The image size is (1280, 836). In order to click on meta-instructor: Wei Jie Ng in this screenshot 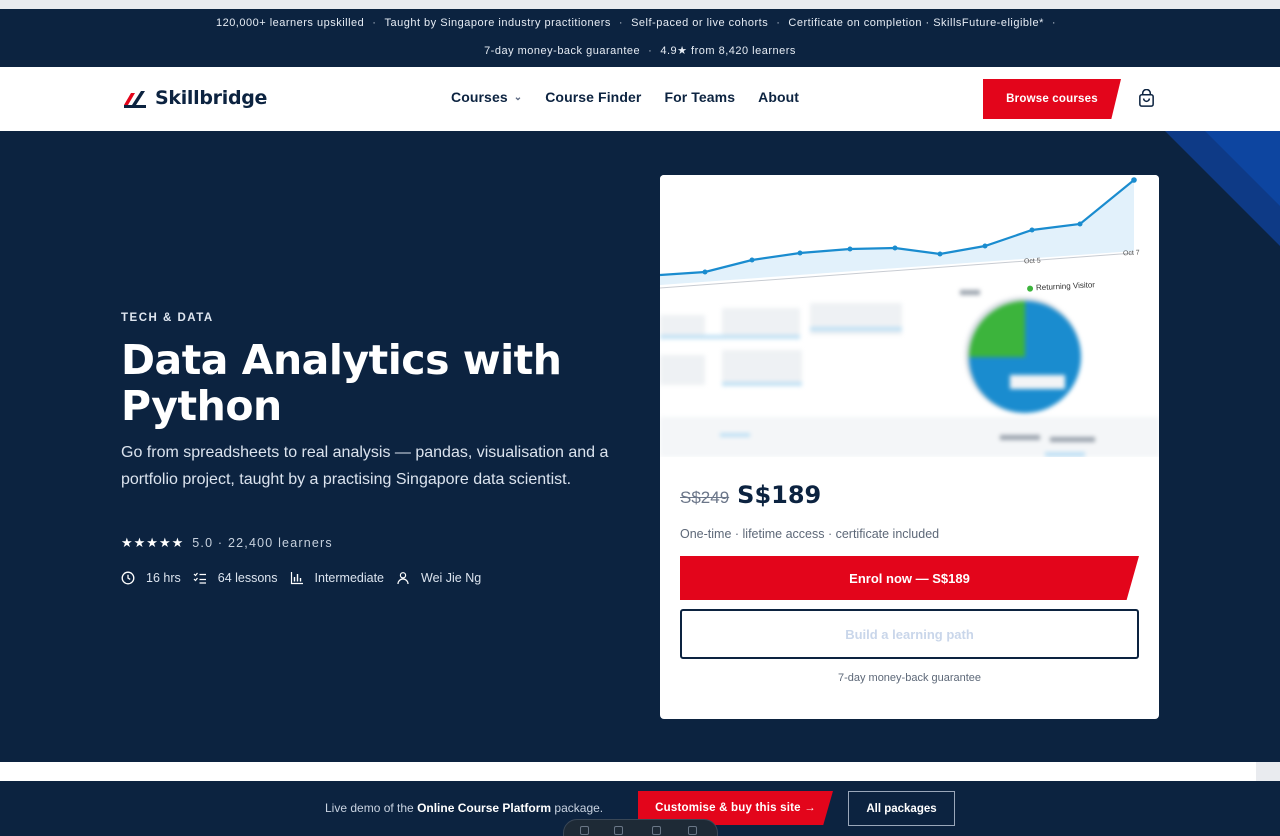, I will do `click(438, 578)`.